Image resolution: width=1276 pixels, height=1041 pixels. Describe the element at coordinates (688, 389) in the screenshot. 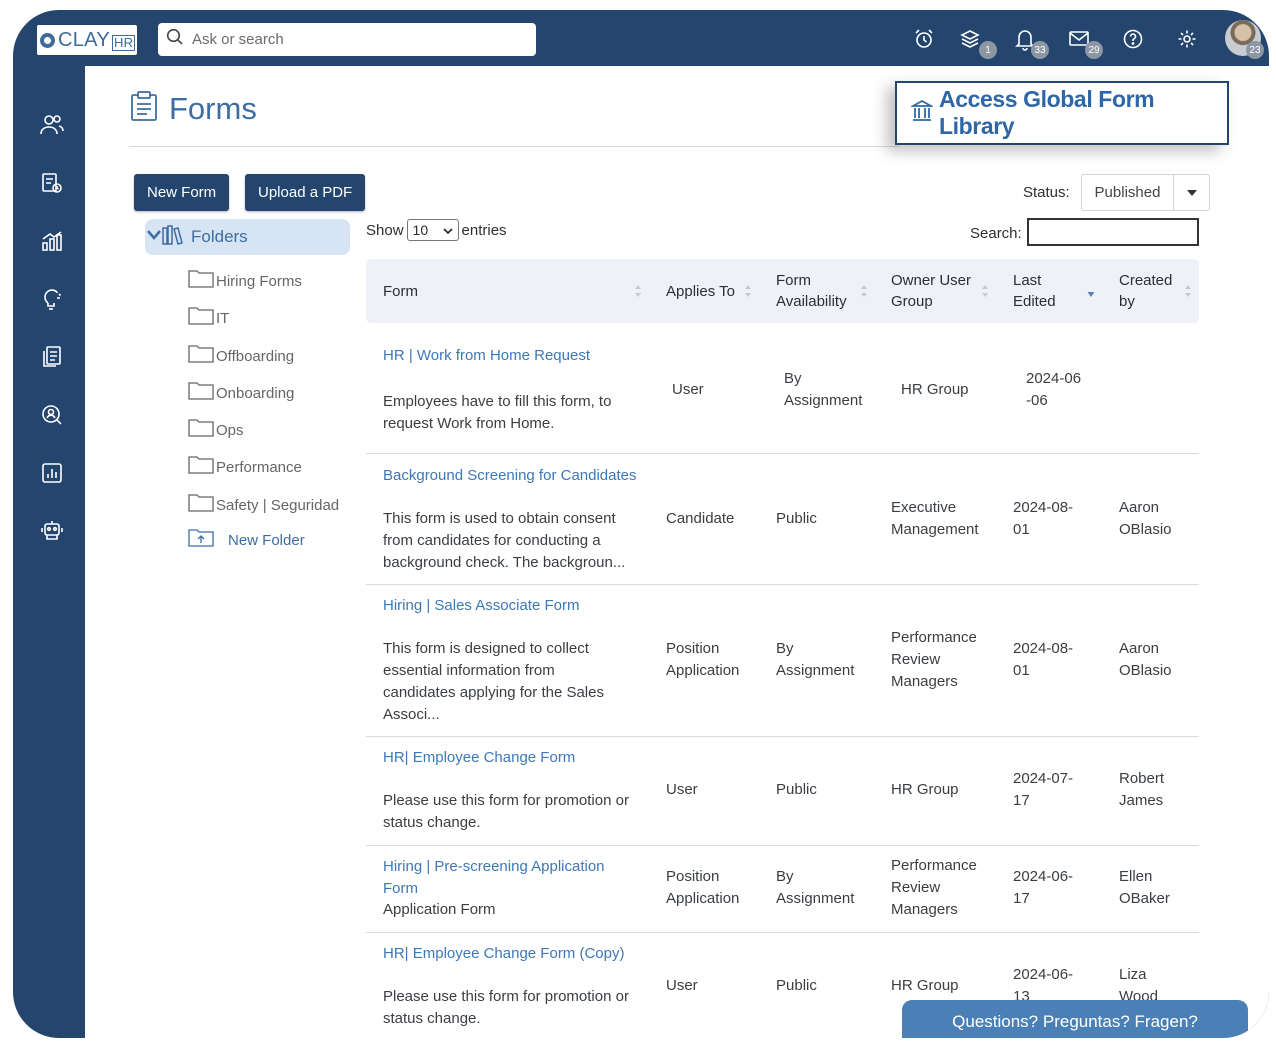

I see `applies-to: User` at that location.